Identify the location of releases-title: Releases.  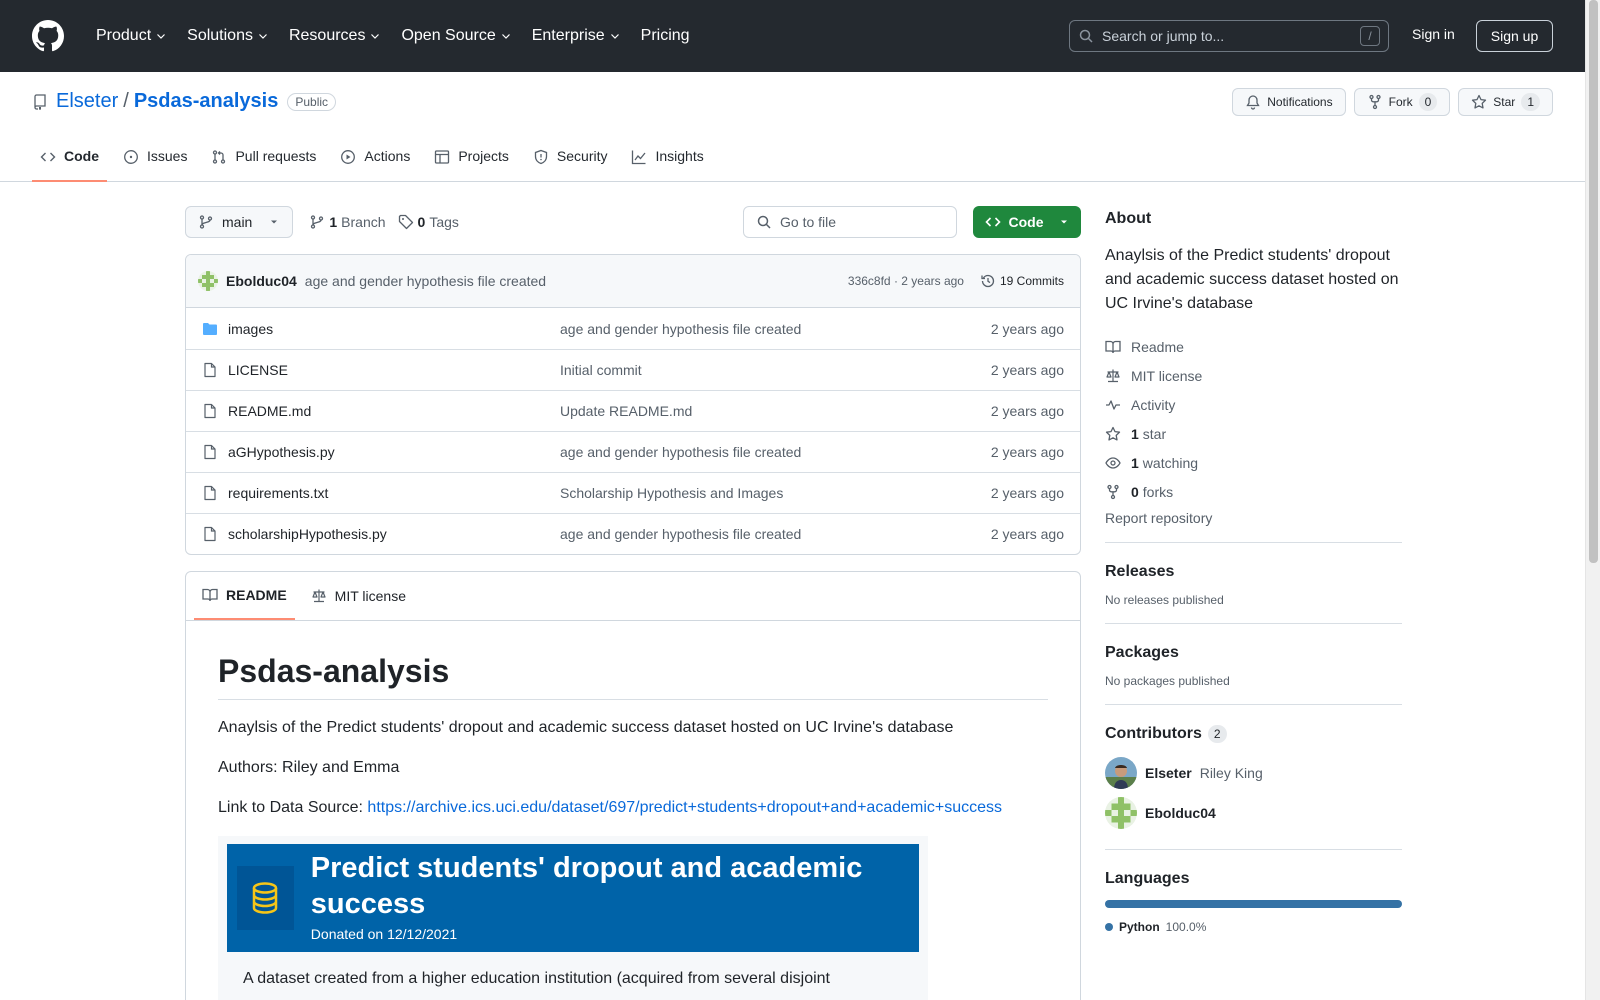
(1253, 572).